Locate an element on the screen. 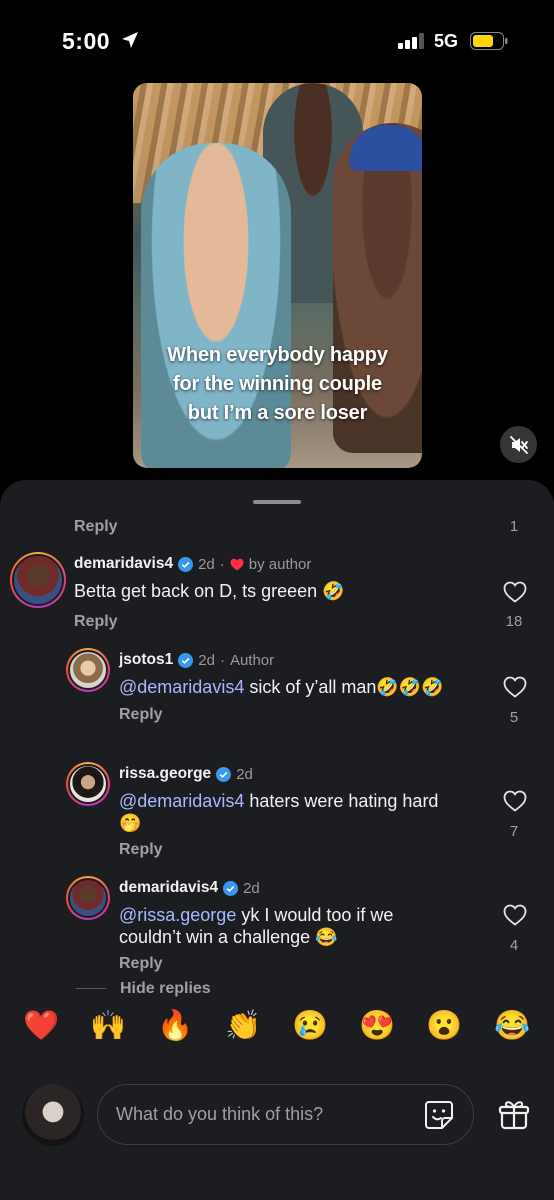  comment-emoji: 🤣 is located at coordinates (333, 591).